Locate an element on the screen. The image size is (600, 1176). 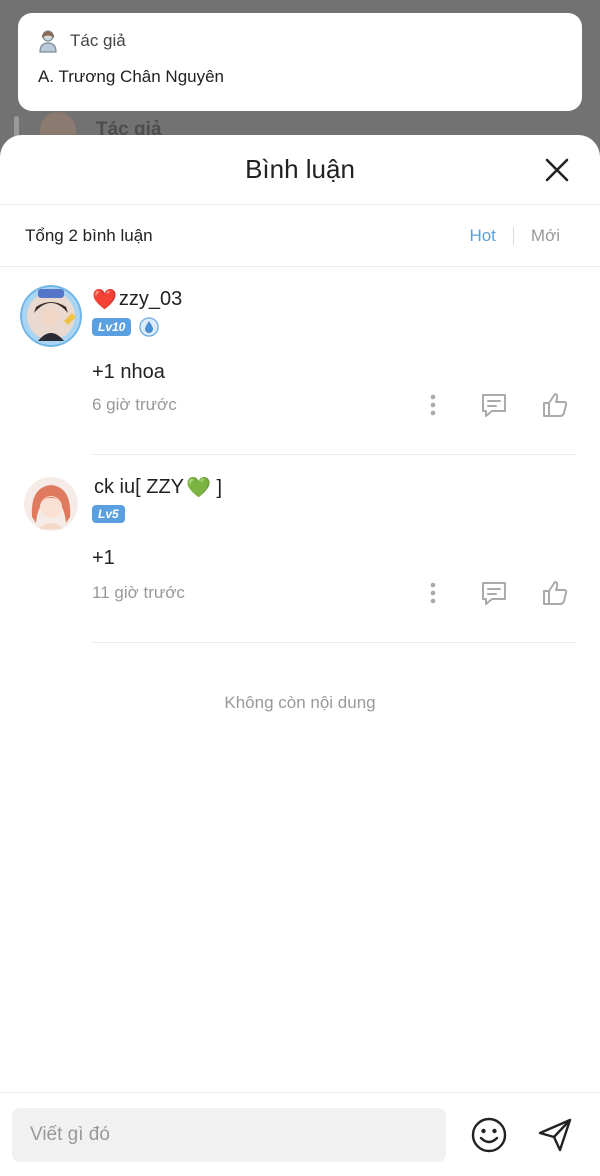
comment-username: ck iu[ ZZY 💚 ] is located at coordinates (346, 487).